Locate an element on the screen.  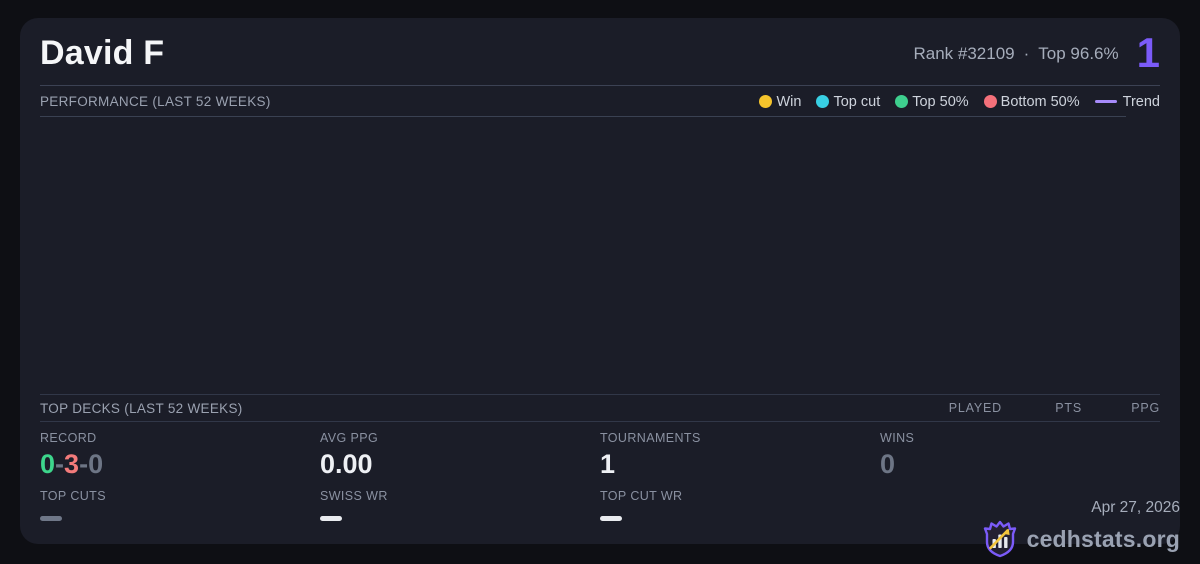
rank-line: Rank #32109 · Top 96.6% is located at coordinates (1015, 54).